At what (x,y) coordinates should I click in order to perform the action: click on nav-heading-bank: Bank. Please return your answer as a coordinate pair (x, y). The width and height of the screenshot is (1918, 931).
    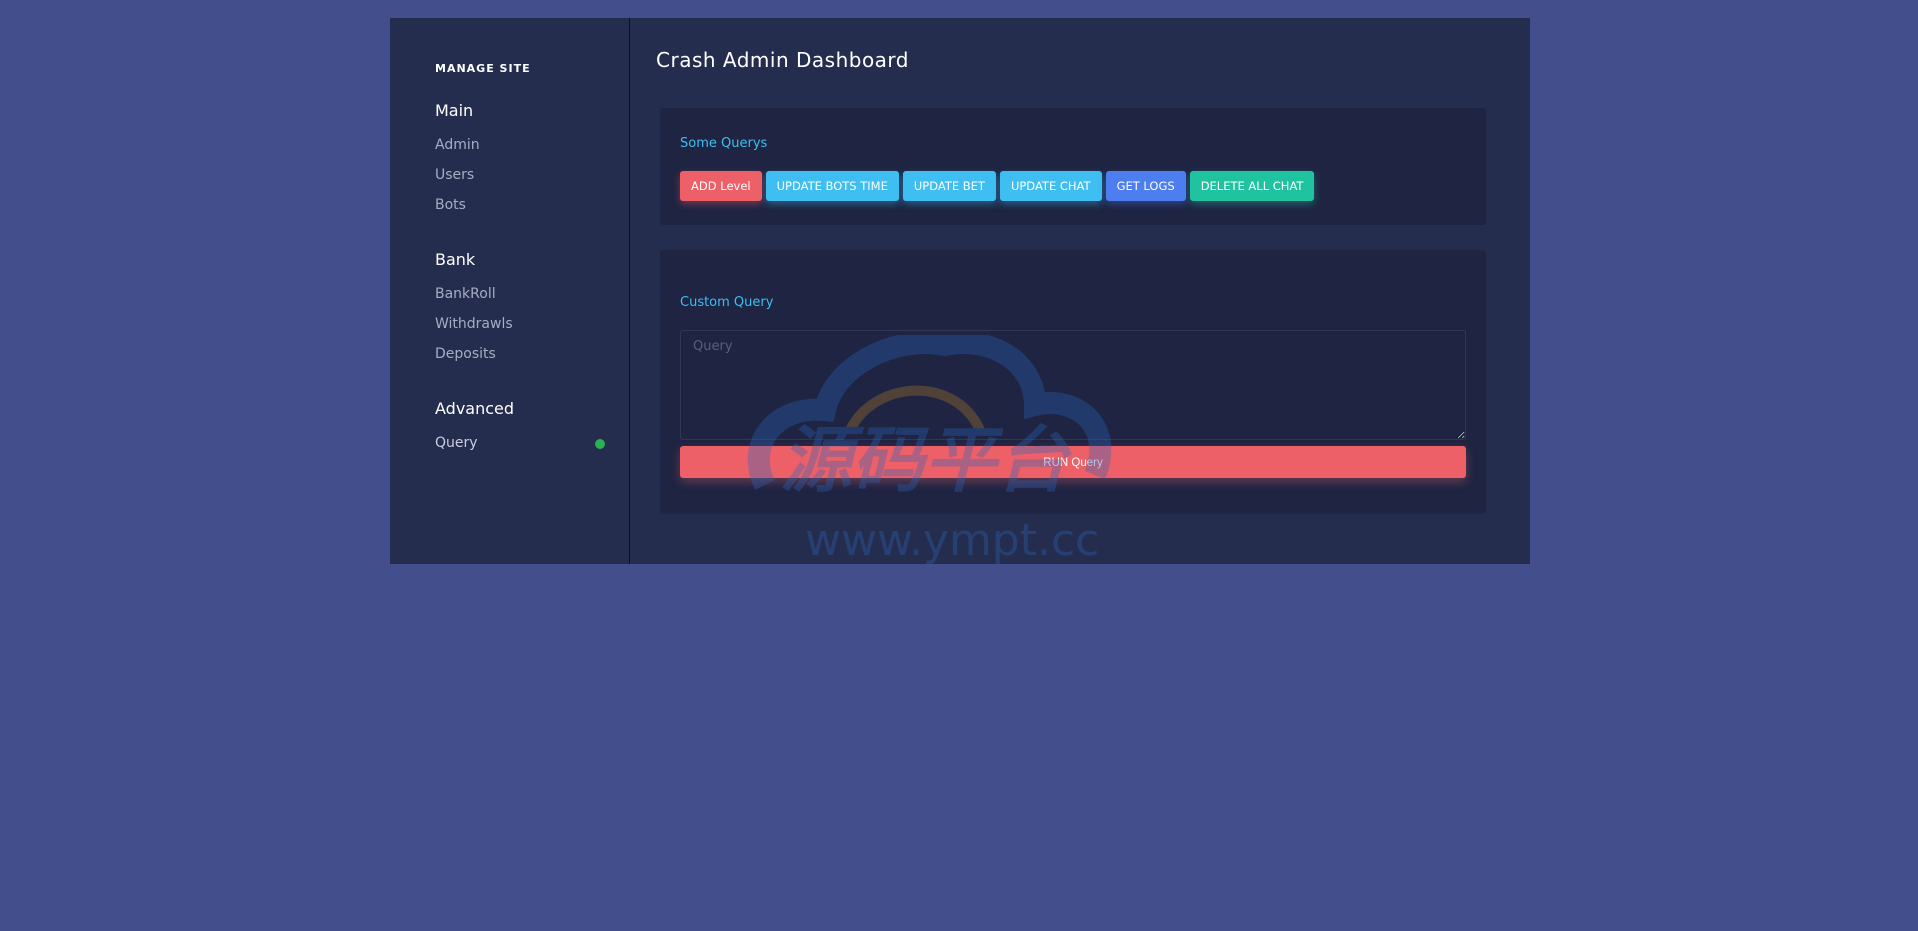
    Looking at the image, I should click on (455, 259).